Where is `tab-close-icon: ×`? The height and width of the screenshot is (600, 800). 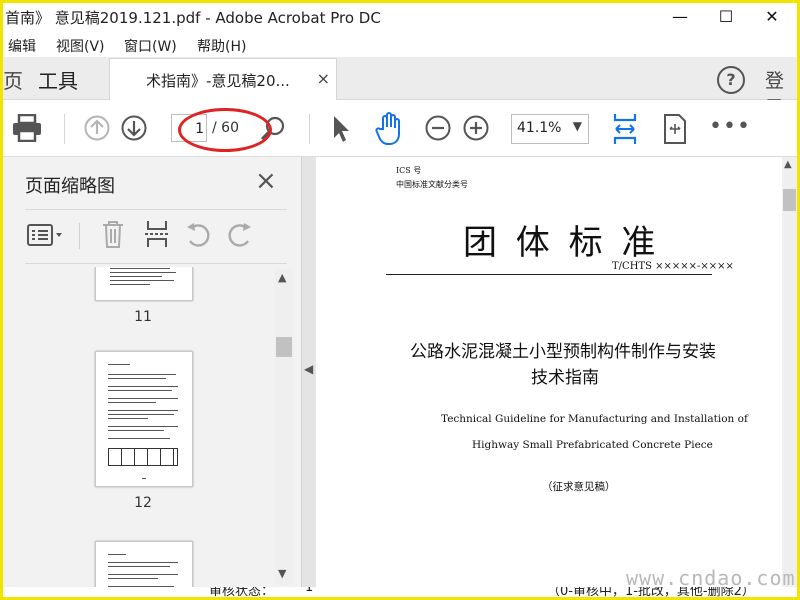 tab-close-icon: × is located at coordinates (323, 78).